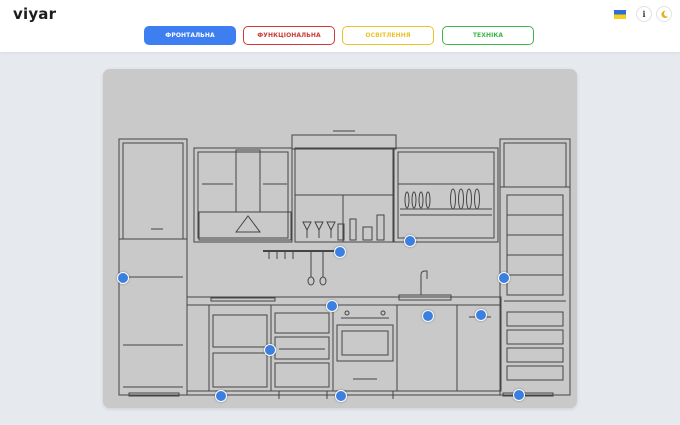 The width and height of the screenshot is (680, 425). Describe the element at coordinates (504, 278) in the screenshot. I see `hotspot-right-tall-cabinet` at that location.